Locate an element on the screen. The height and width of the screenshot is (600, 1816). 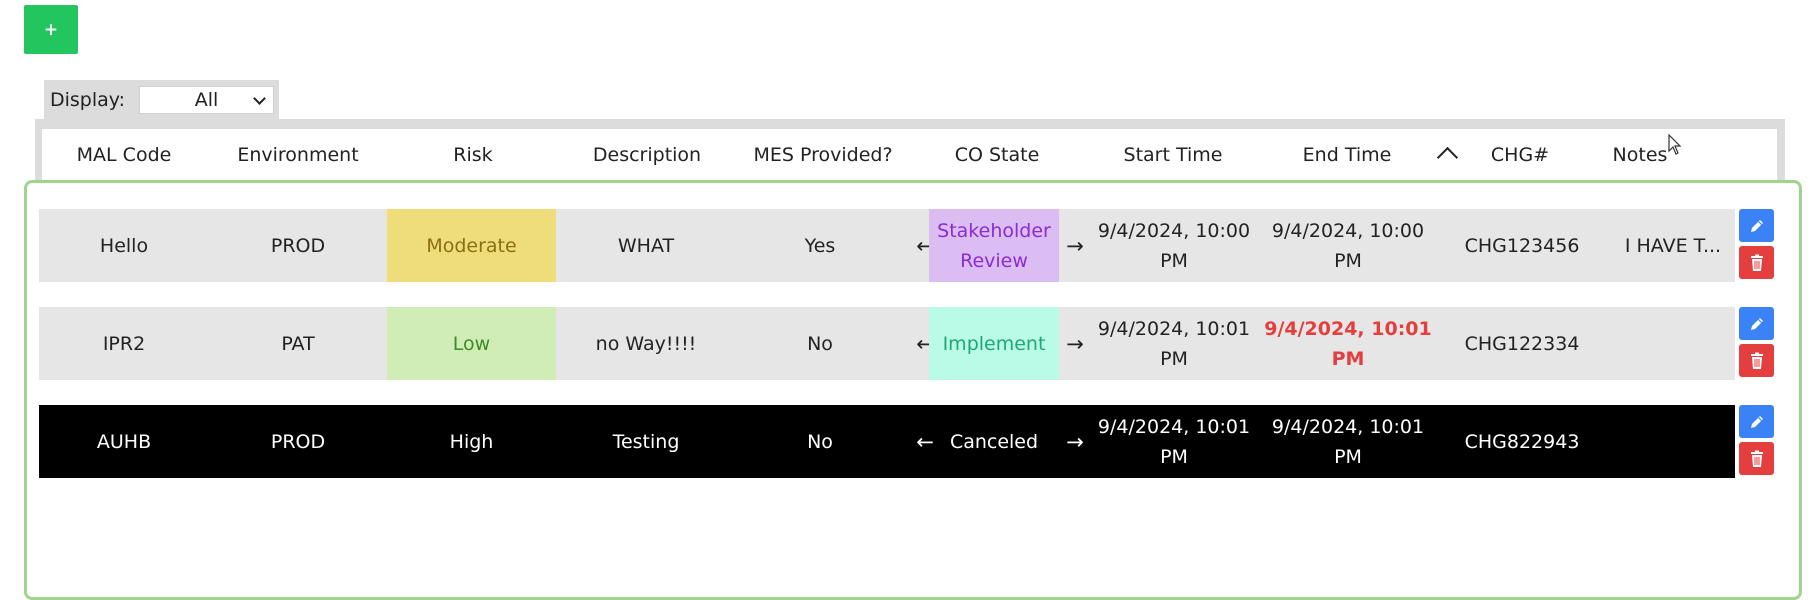
chevron-down-icon is located at coordinates (259, 98).